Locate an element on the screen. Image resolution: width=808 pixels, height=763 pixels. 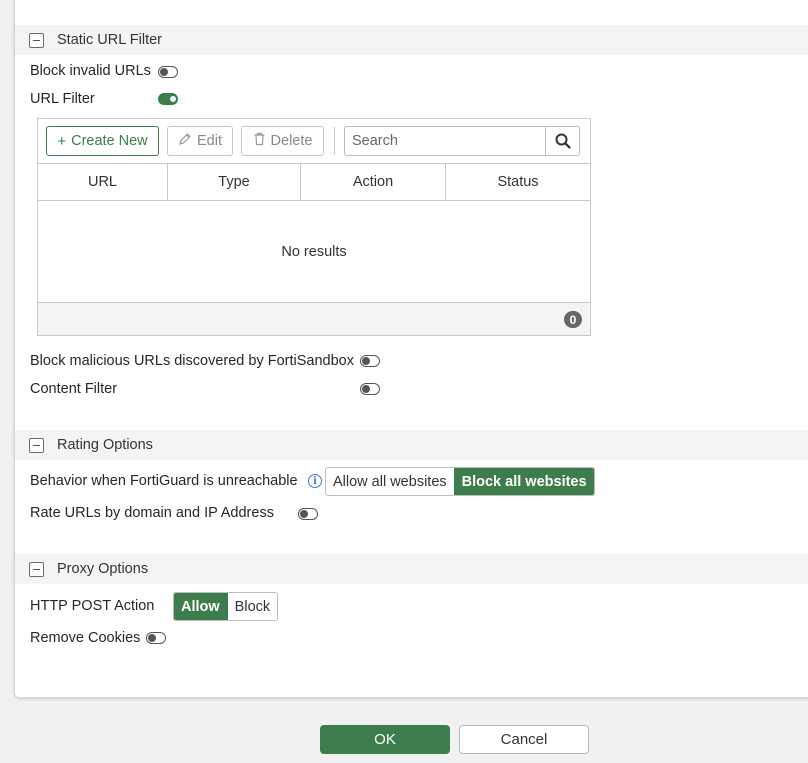
edit-button: Edit is located at coordinates (200, 141).